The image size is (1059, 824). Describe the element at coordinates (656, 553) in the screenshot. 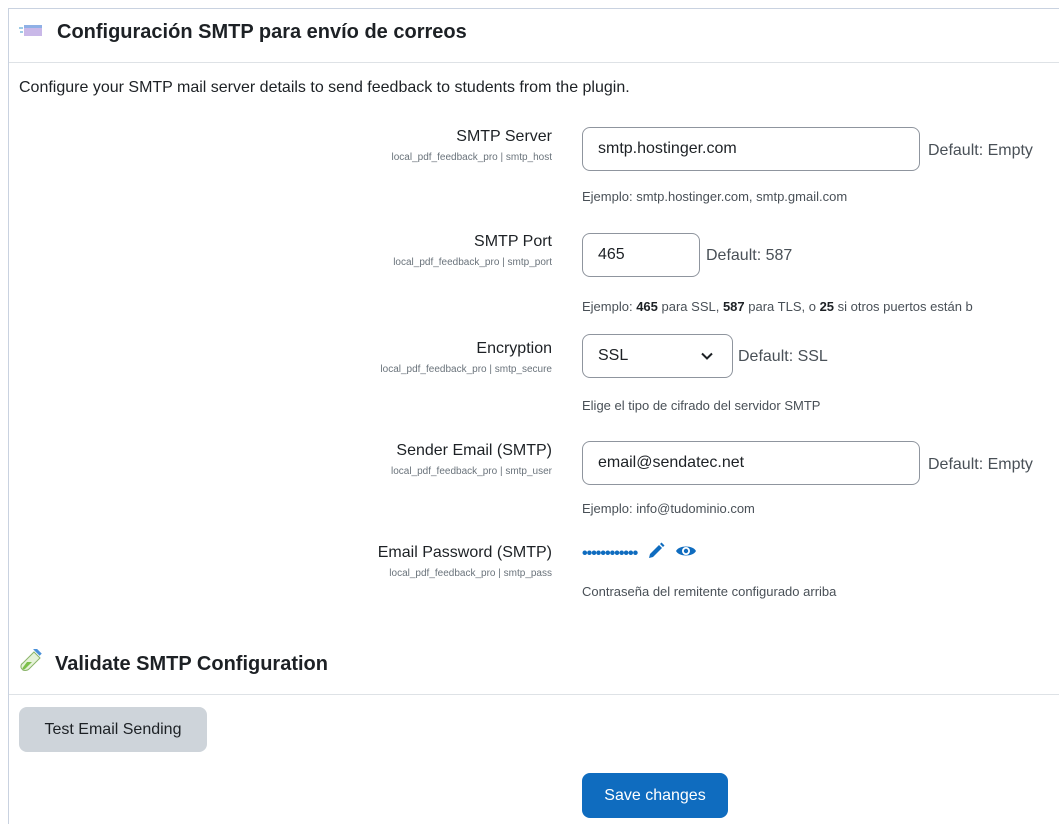

I see `pencil-icon` at that location.